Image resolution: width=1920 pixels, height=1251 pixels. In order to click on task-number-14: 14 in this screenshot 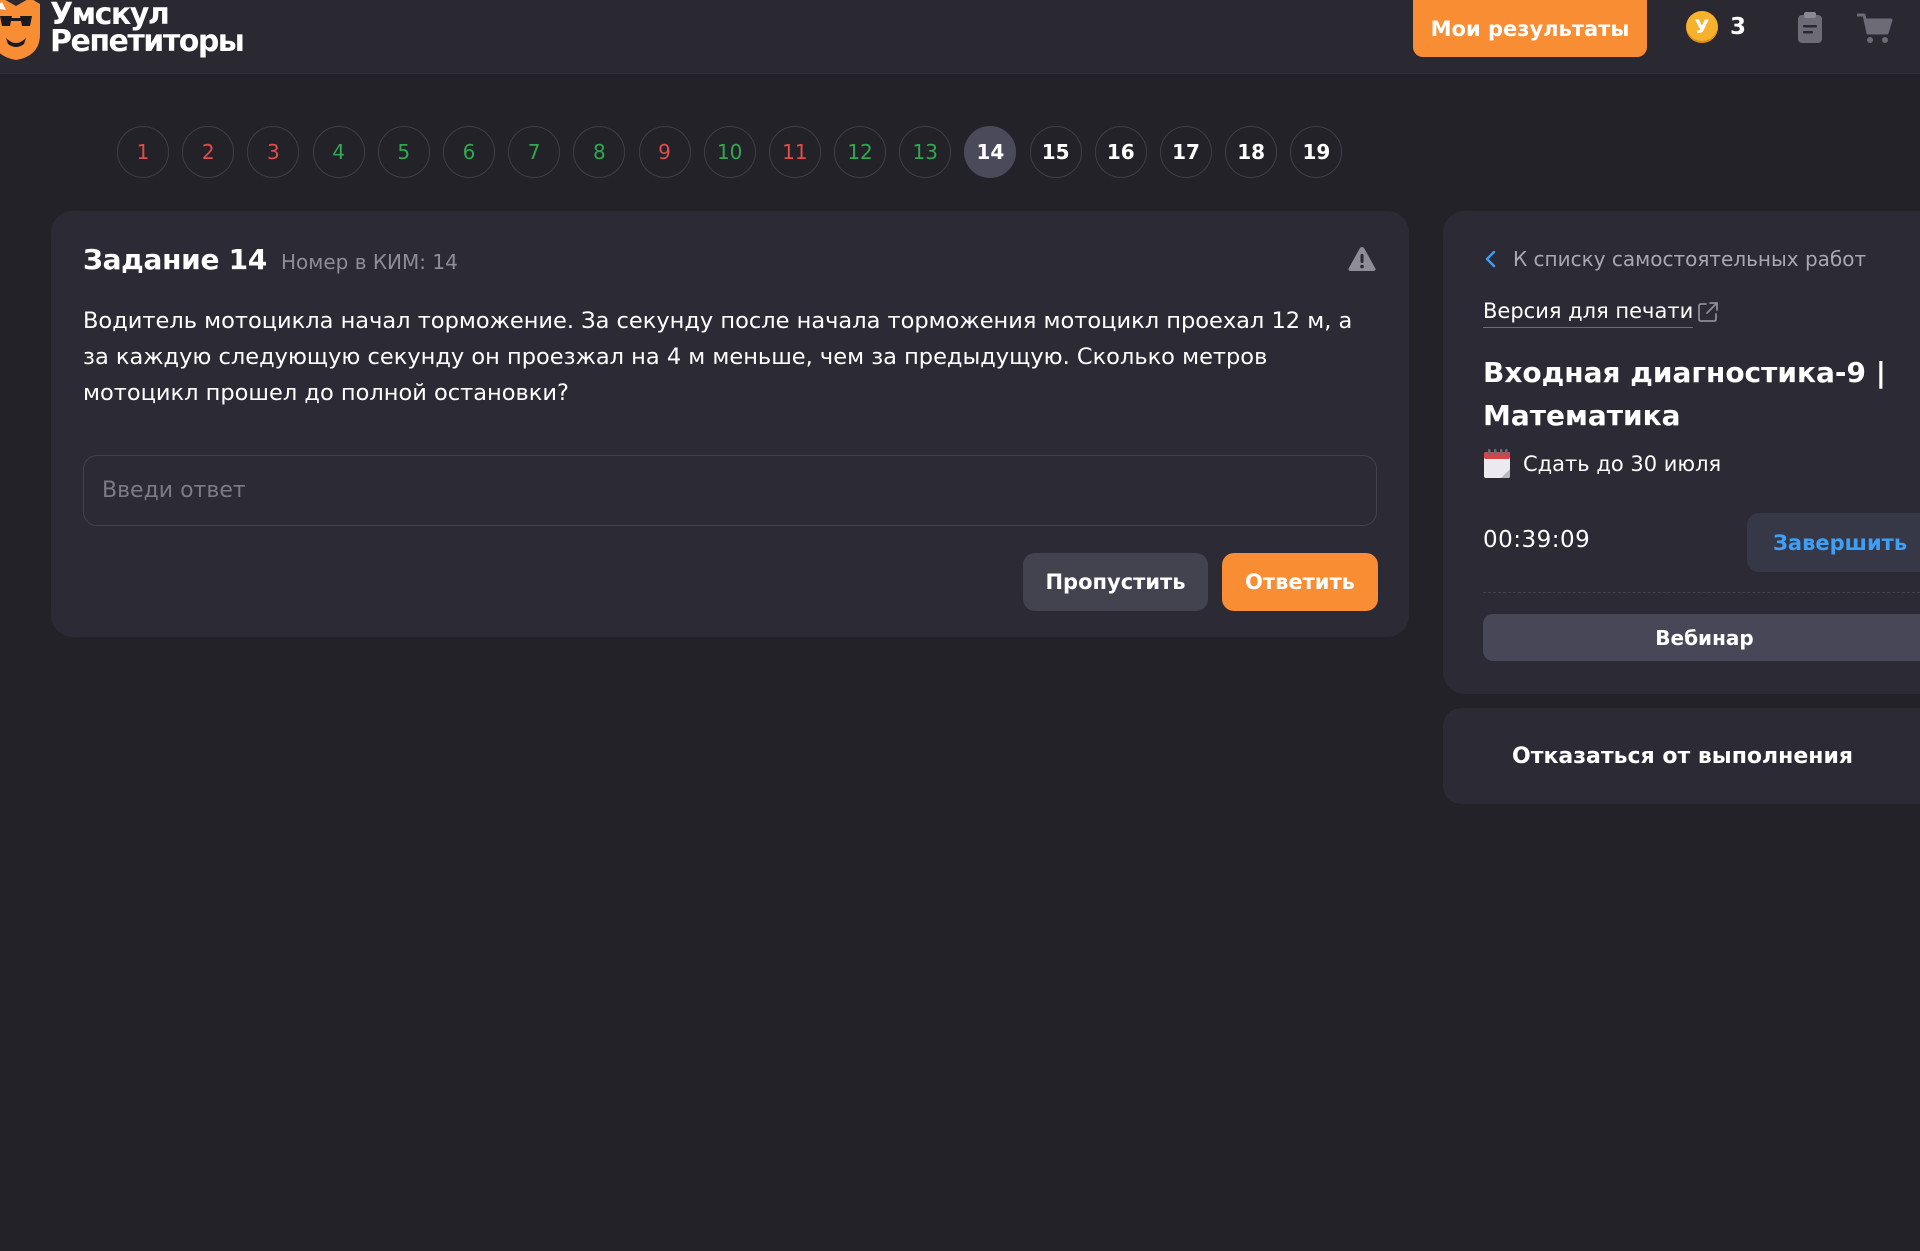, I will do `click(990, 152)`.